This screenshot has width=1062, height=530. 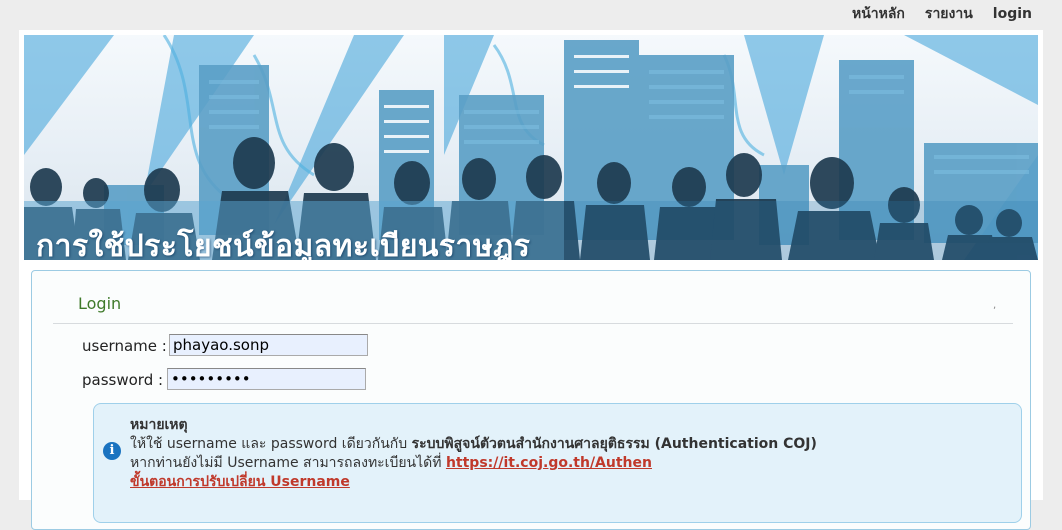 I want to click on nav-login-link: login, so click(x=1012, y=14).